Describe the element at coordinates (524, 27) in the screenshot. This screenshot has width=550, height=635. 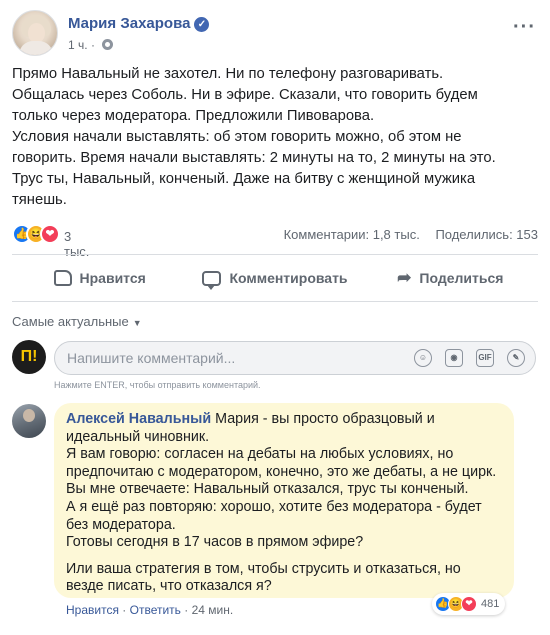
I see `more-options-icon: ···` at that location.